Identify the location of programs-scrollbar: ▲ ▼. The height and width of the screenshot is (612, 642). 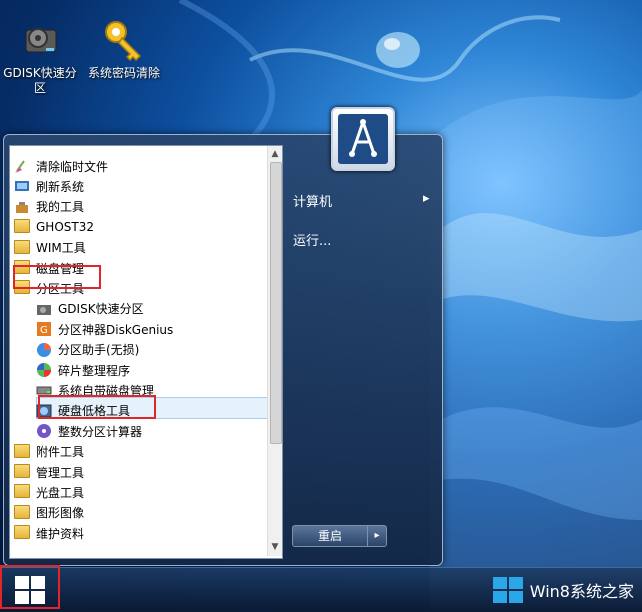
(274, 351).